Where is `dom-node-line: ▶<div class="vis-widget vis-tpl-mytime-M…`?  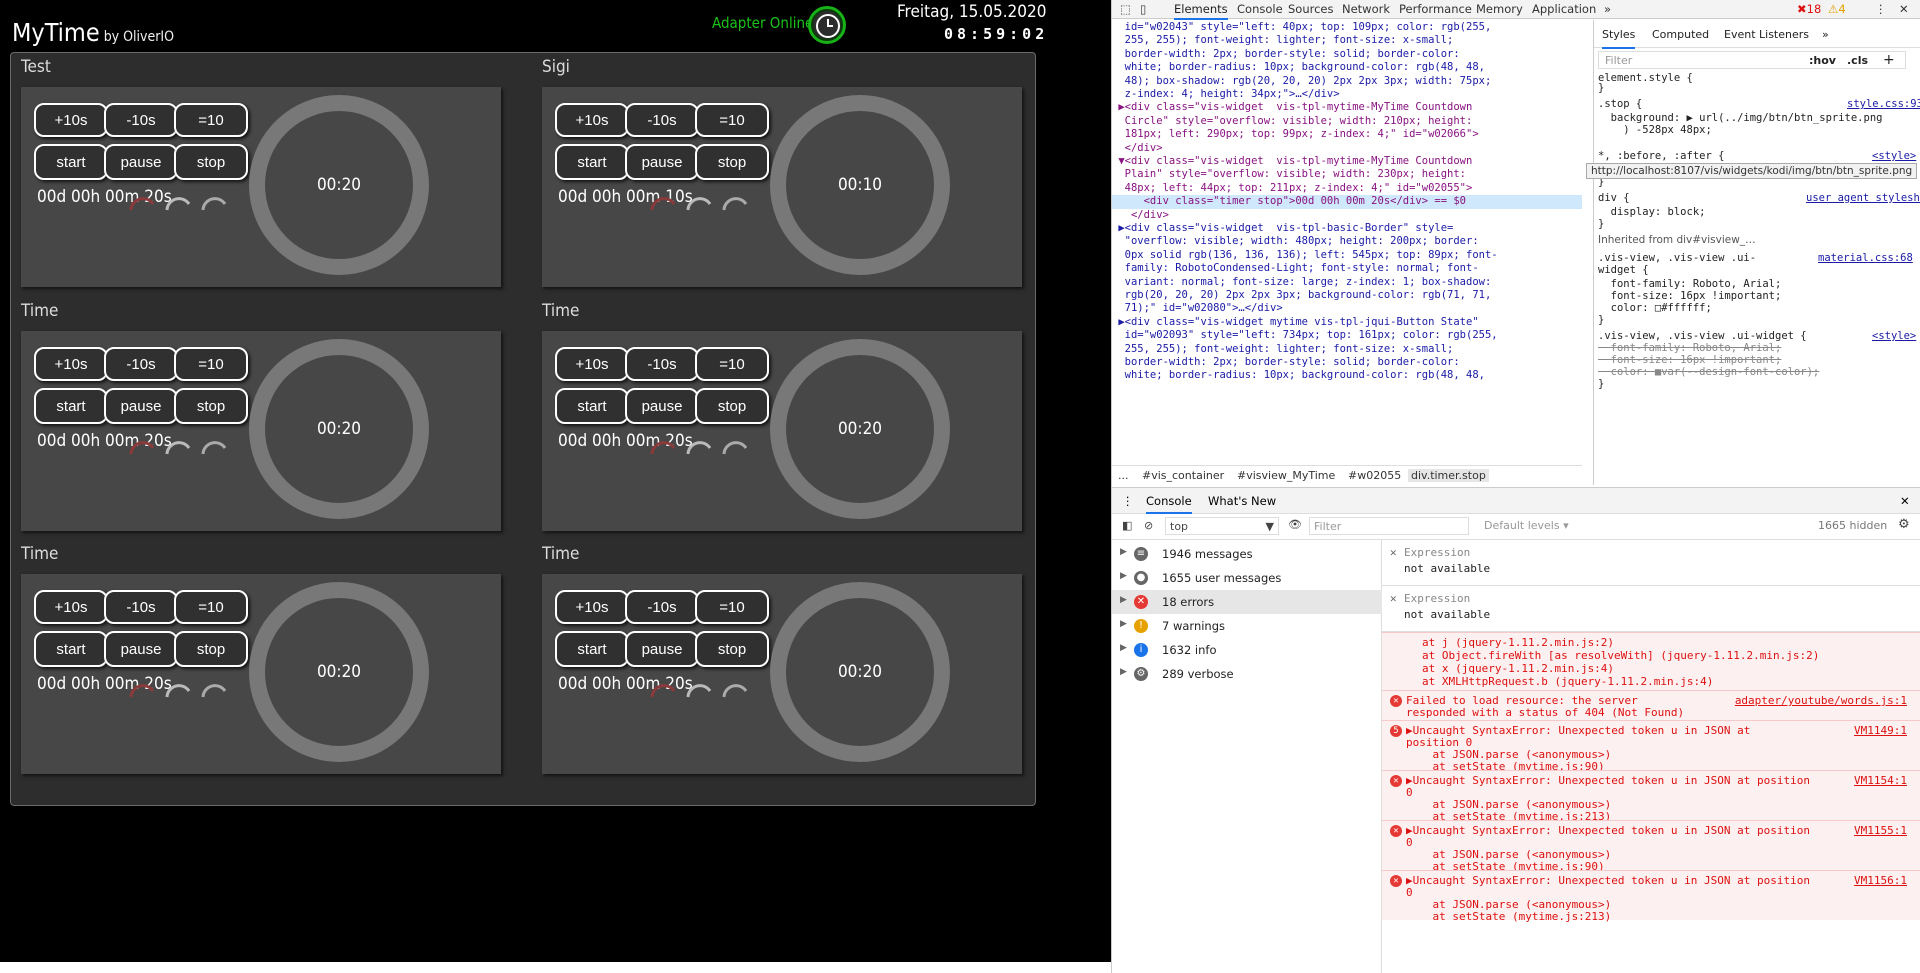
dom-node-line: ▶<div class="vis-widget vis-tpl-mytime-M… is located at coordinates (1347, 107).